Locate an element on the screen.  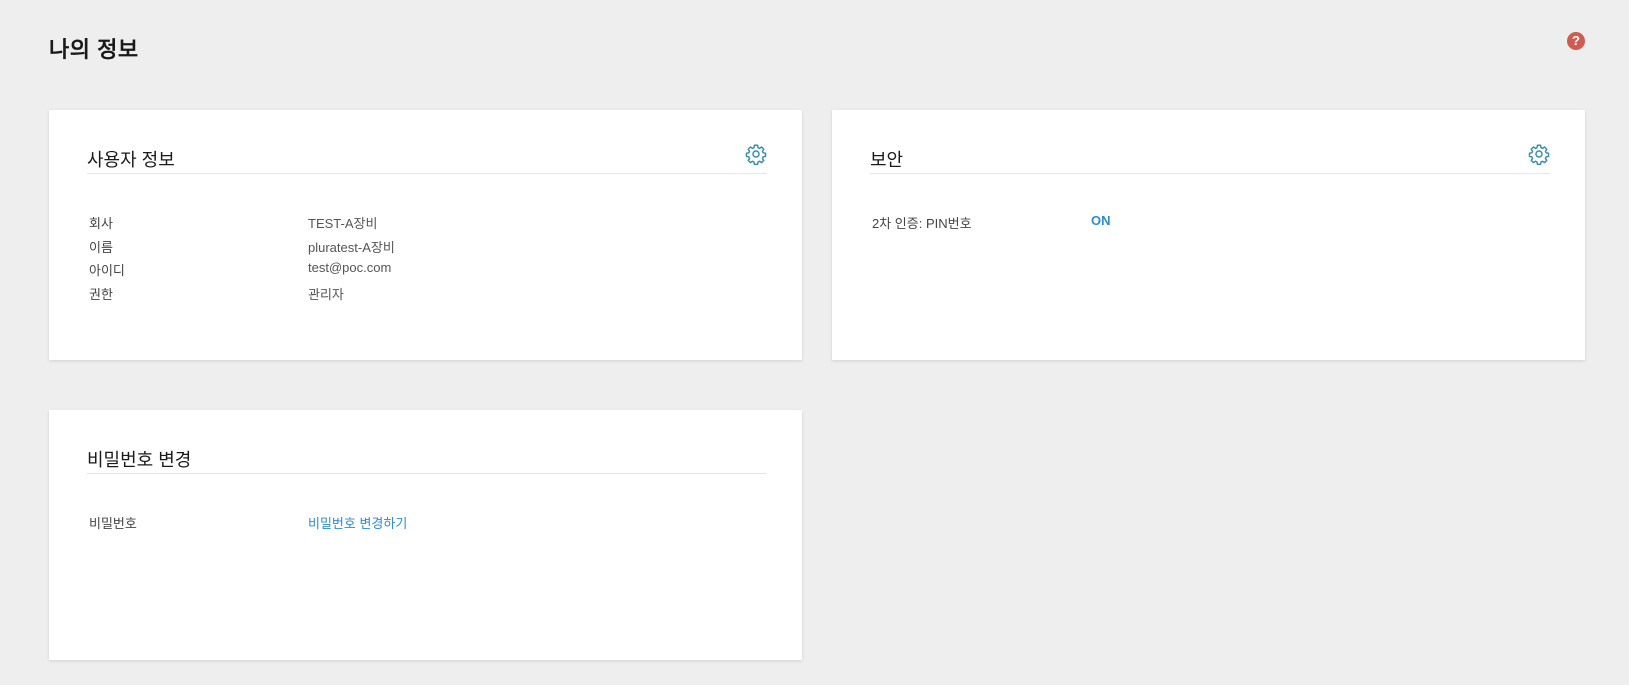
company-label: 회사 is located at coordinates (101, 223).